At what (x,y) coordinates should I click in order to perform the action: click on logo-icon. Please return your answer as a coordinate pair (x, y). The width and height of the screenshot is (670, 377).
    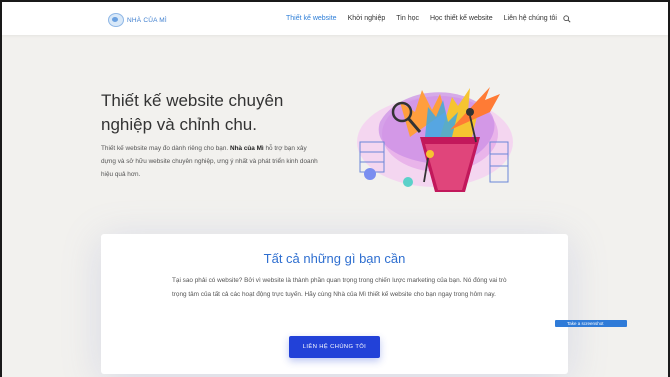
    Looking at the image, I should click on (116, 20).